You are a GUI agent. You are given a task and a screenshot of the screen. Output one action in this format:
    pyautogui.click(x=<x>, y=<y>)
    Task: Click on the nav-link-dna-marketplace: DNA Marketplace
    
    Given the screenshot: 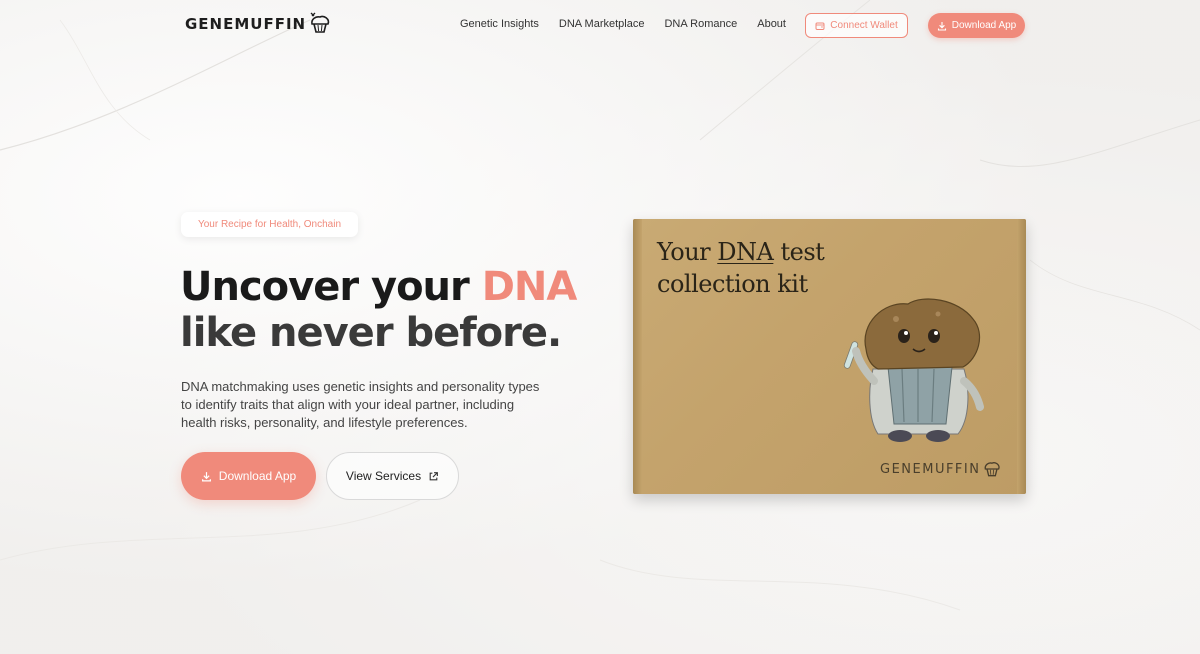 What is the action you would take?
    pyautogui.click(x=602, y=24)
    